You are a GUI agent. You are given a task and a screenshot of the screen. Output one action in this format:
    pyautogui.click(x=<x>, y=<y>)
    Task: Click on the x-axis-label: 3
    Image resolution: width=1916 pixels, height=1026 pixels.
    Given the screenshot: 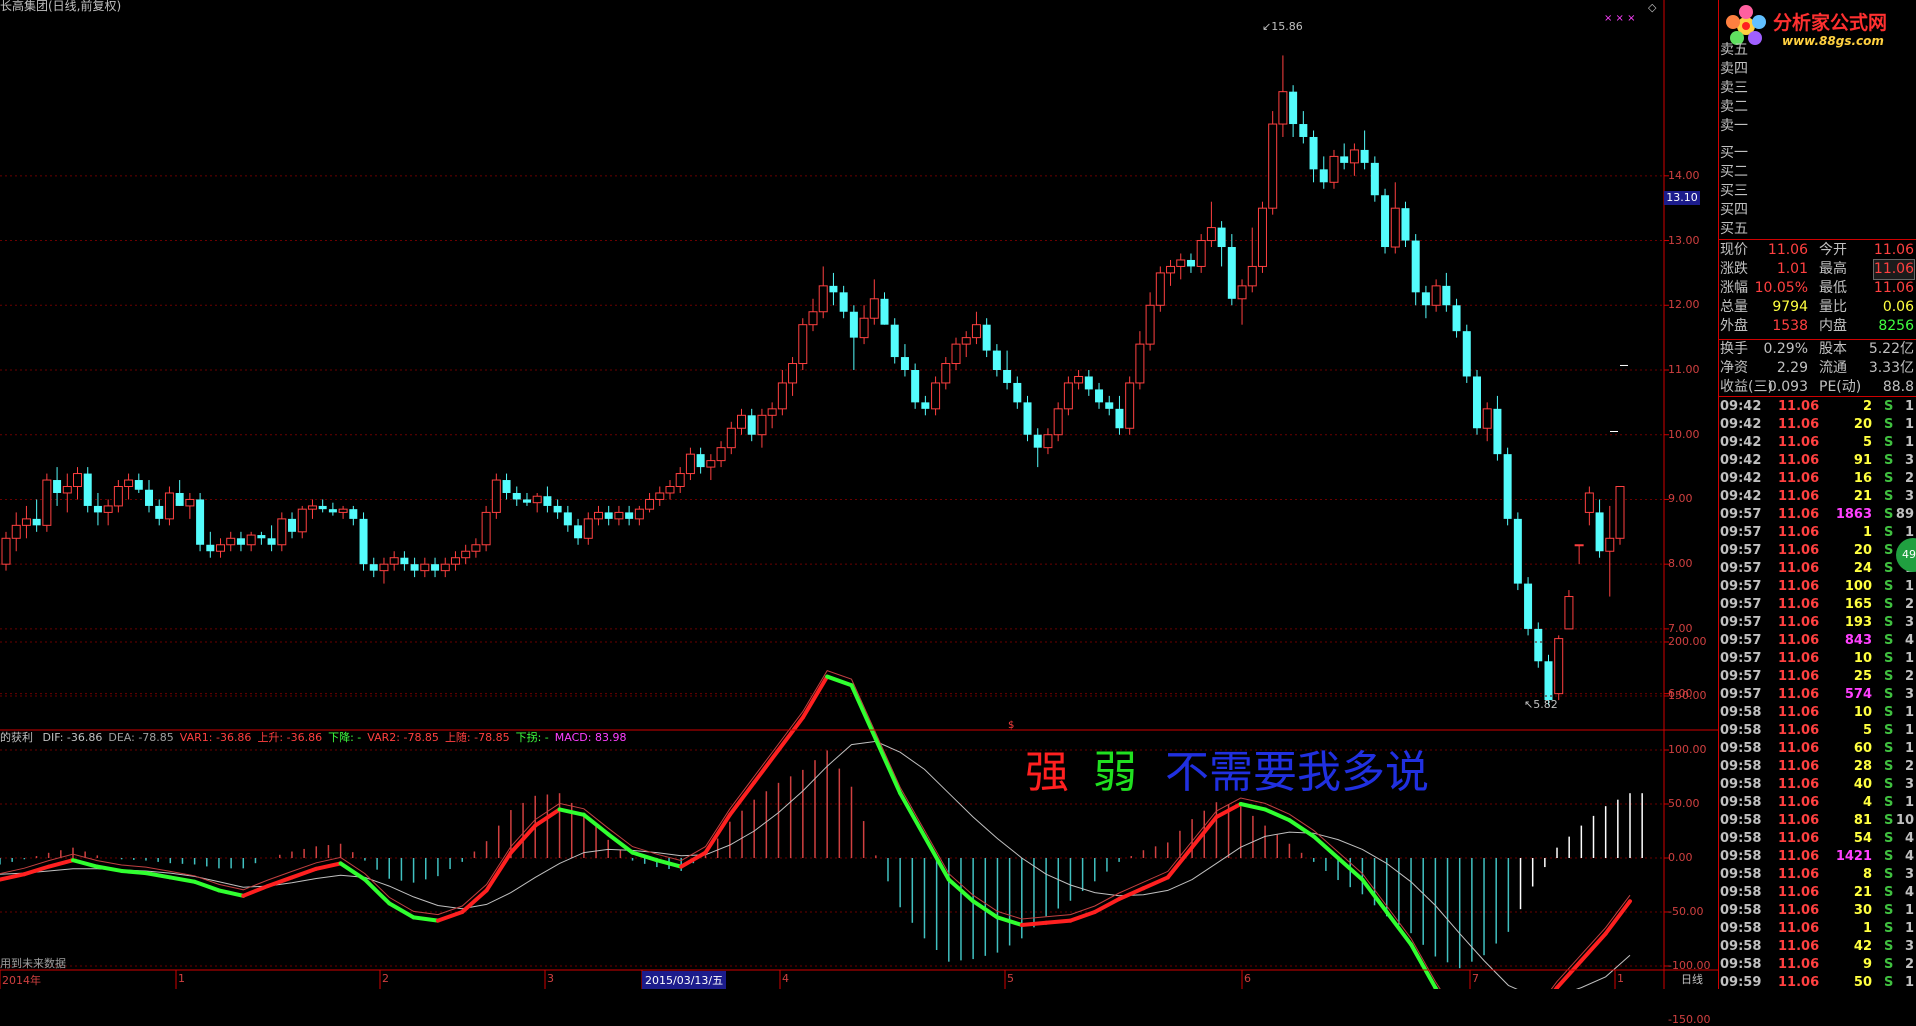 What is the action you would take?
    pyautogui.click(x=550, y=978)
    